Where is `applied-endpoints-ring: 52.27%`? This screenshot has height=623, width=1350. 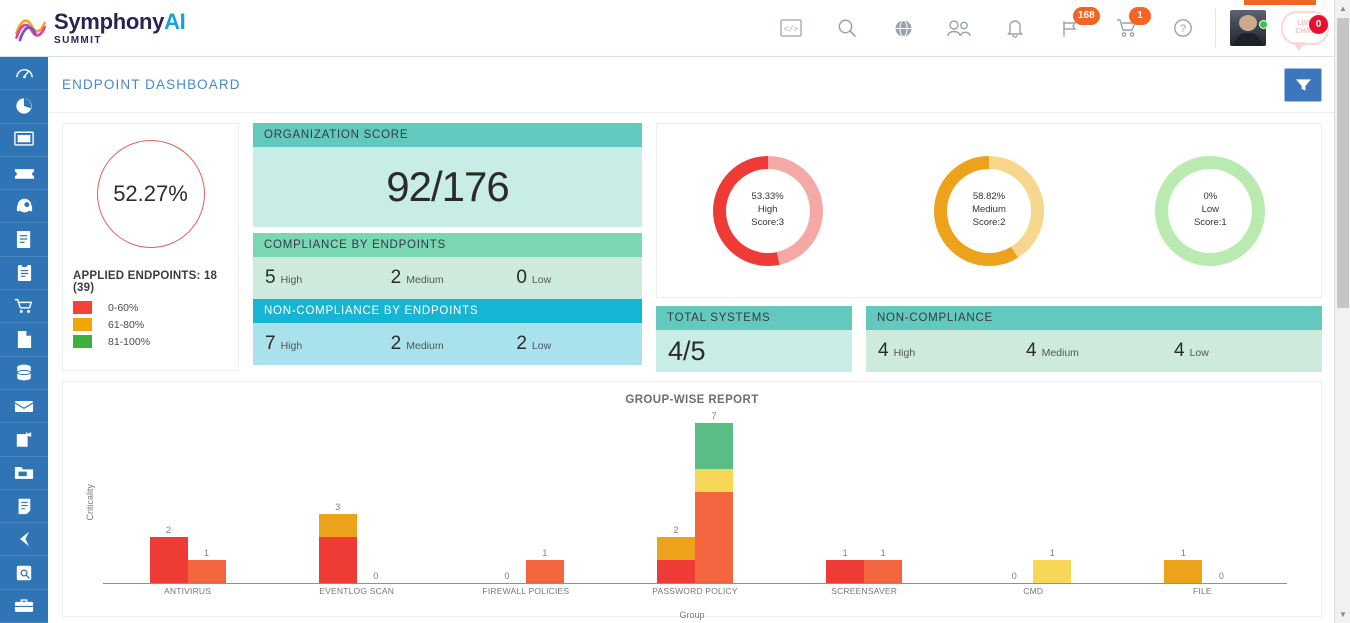
applied-endpoints-ring: 52.27% is located at coordinates (150, 194).